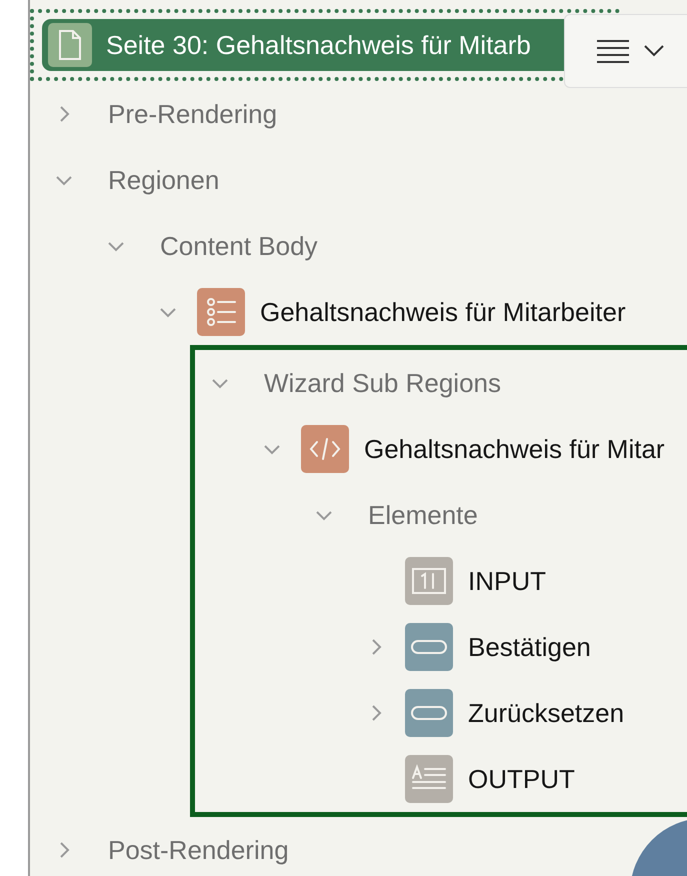  What do you see at coordinates (385, 779) in the screenshot?
I see `tree-node-row: OUTPUT` at bounding box center [385, 779].